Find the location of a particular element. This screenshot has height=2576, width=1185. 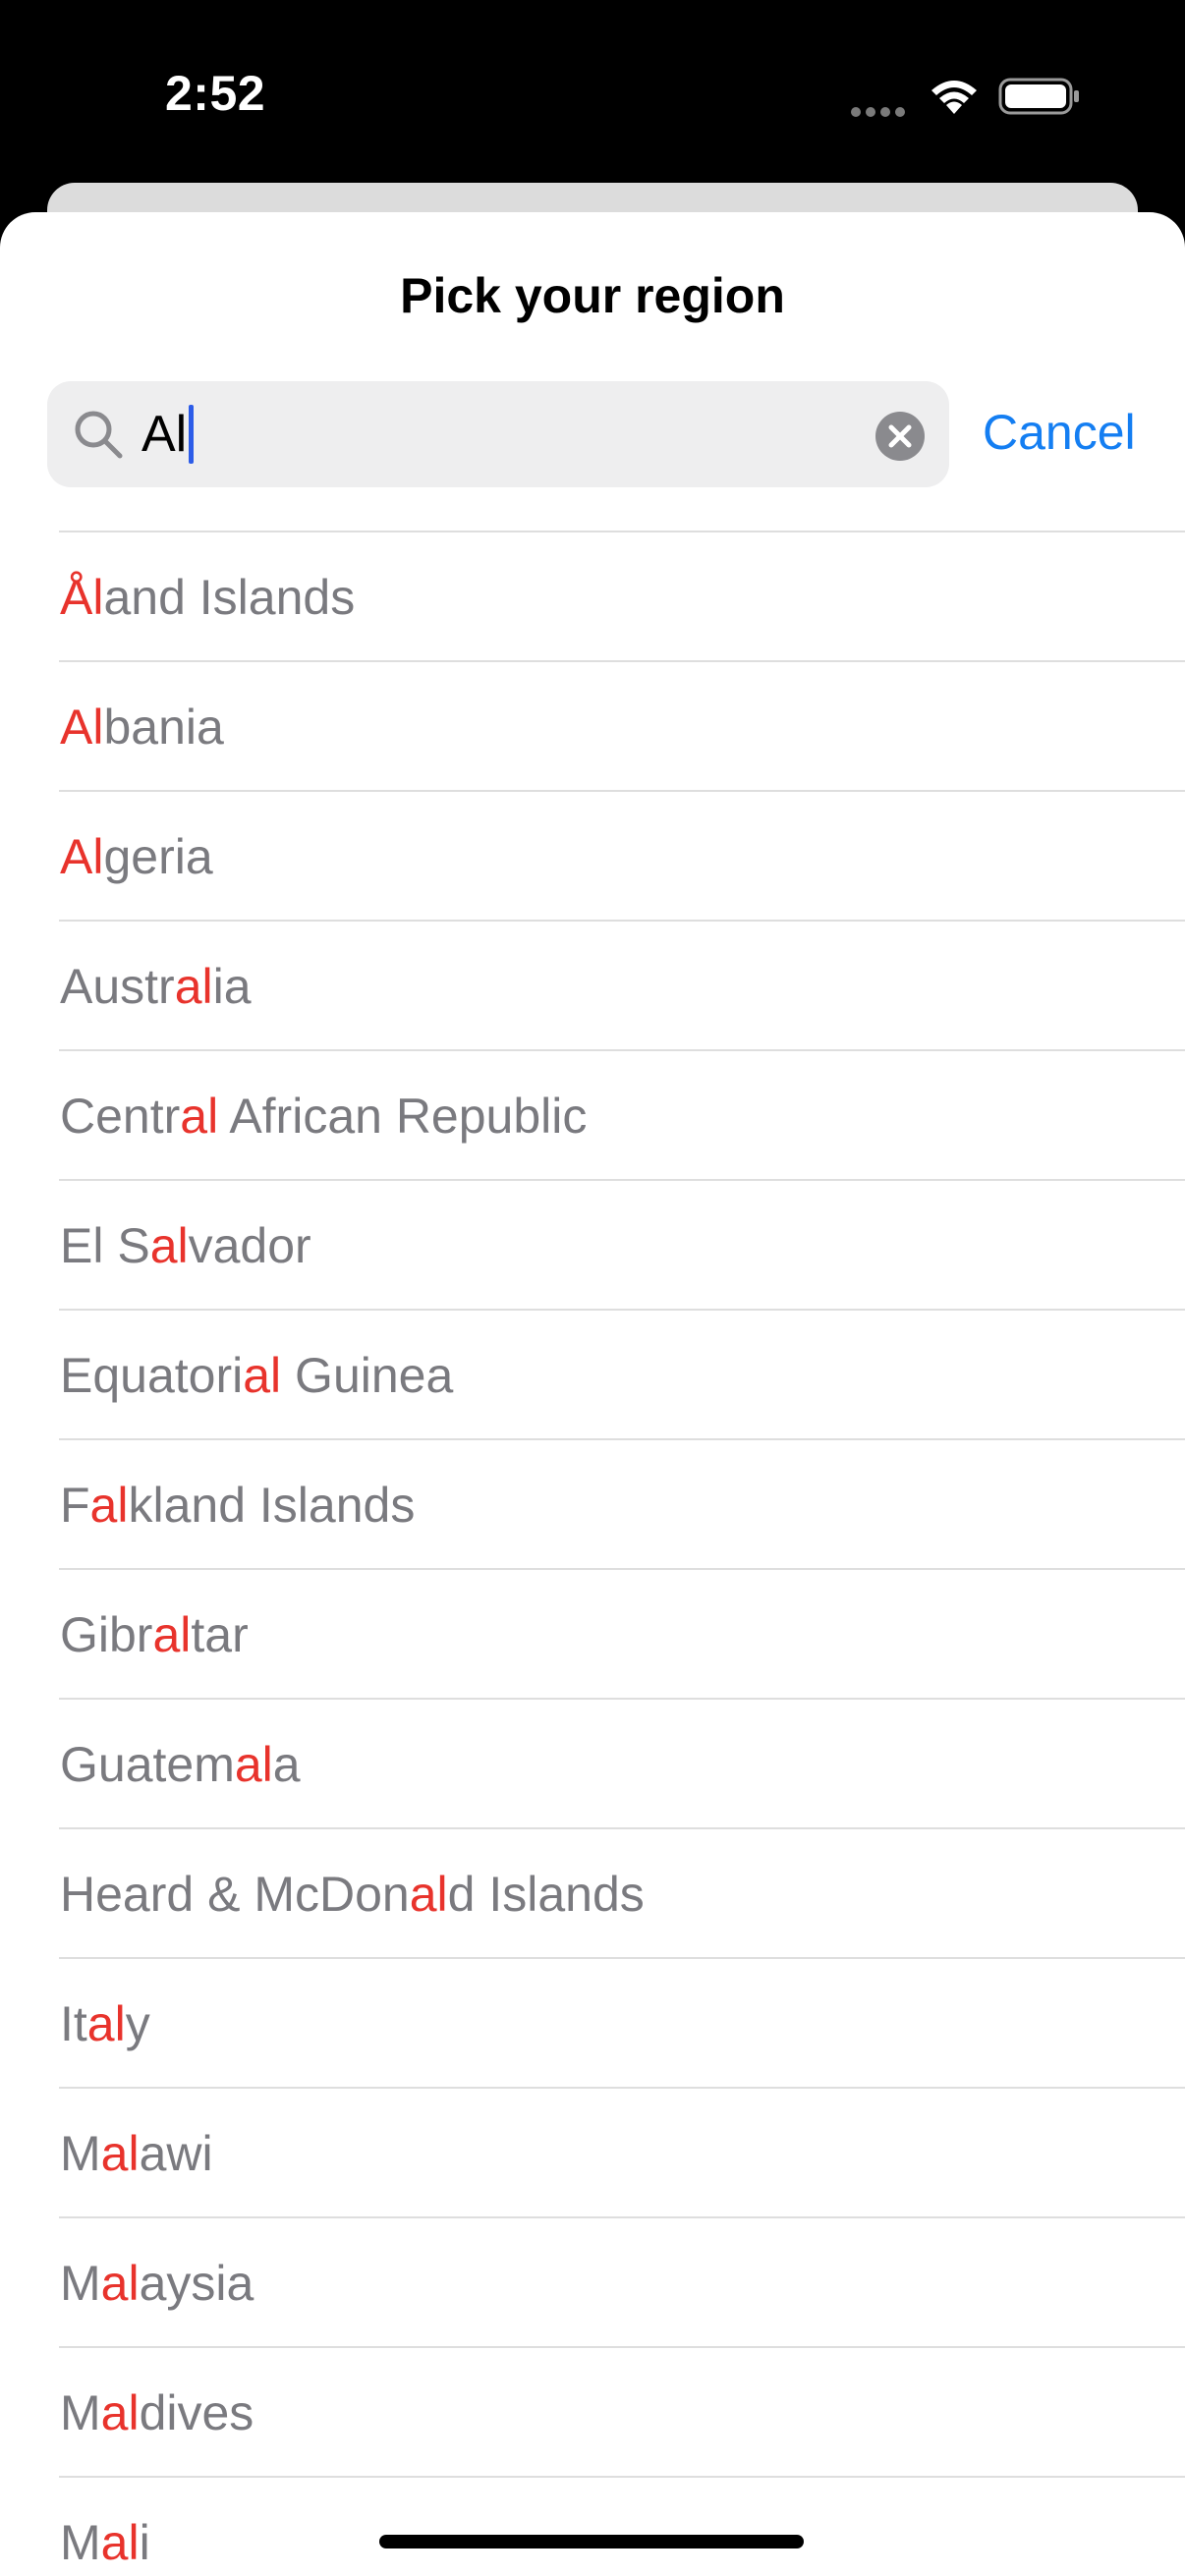

region-item-el-salvador: El Salvador is located at coordinates (622, 1244).